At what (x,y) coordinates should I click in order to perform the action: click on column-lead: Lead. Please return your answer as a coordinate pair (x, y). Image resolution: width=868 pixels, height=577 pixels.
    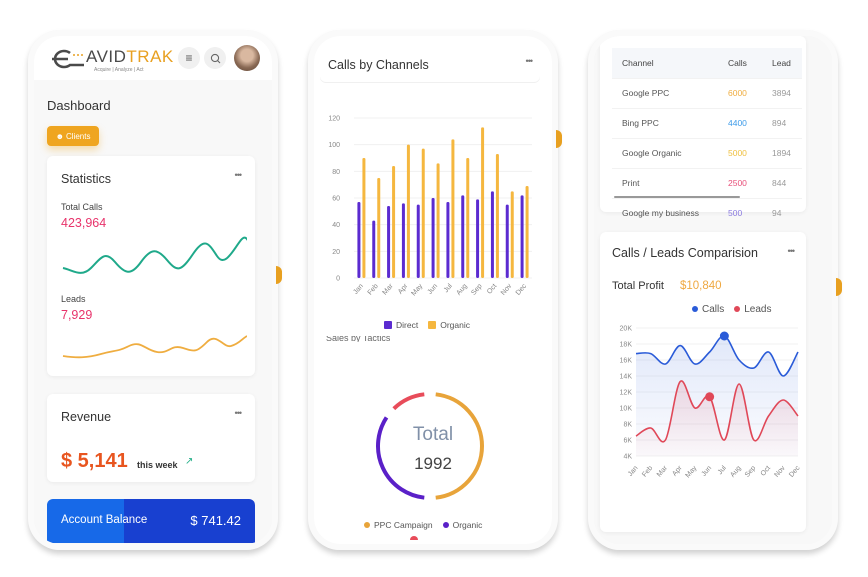
    Looking at the image, I should click on (782, 63).